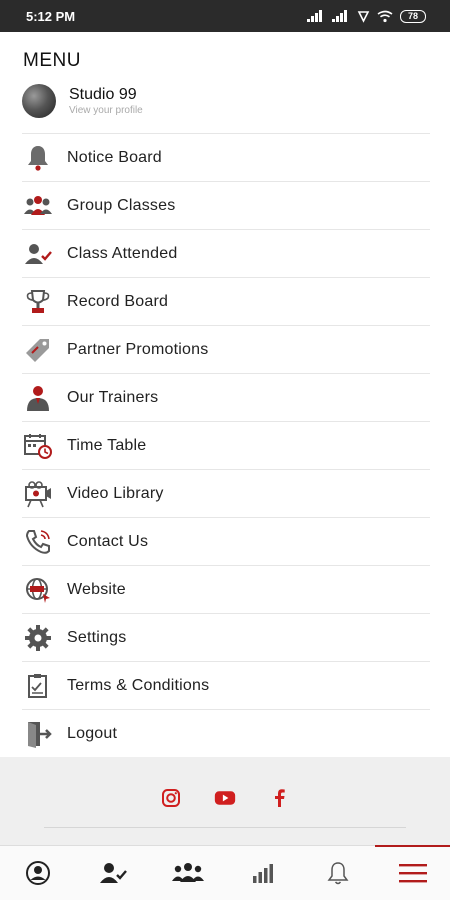 The width and height of the screenshot is (450, 900). Describe the element at coordinates (107, 445) in the screenshot. I see `menu-item-label: Time Table` at that location.